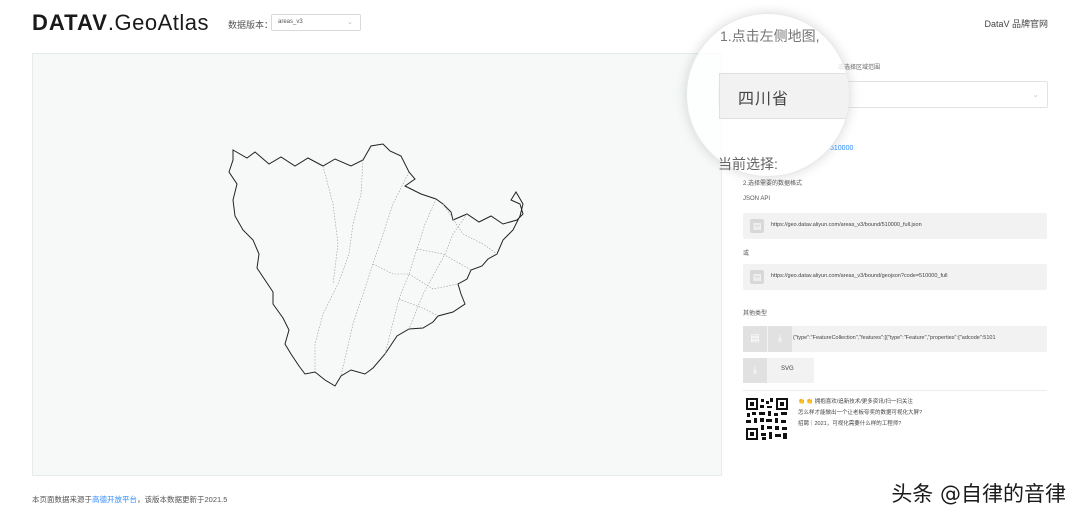  I want to click on magnified-step1-text: 1.点击左侧地图,, so click(770, 36).